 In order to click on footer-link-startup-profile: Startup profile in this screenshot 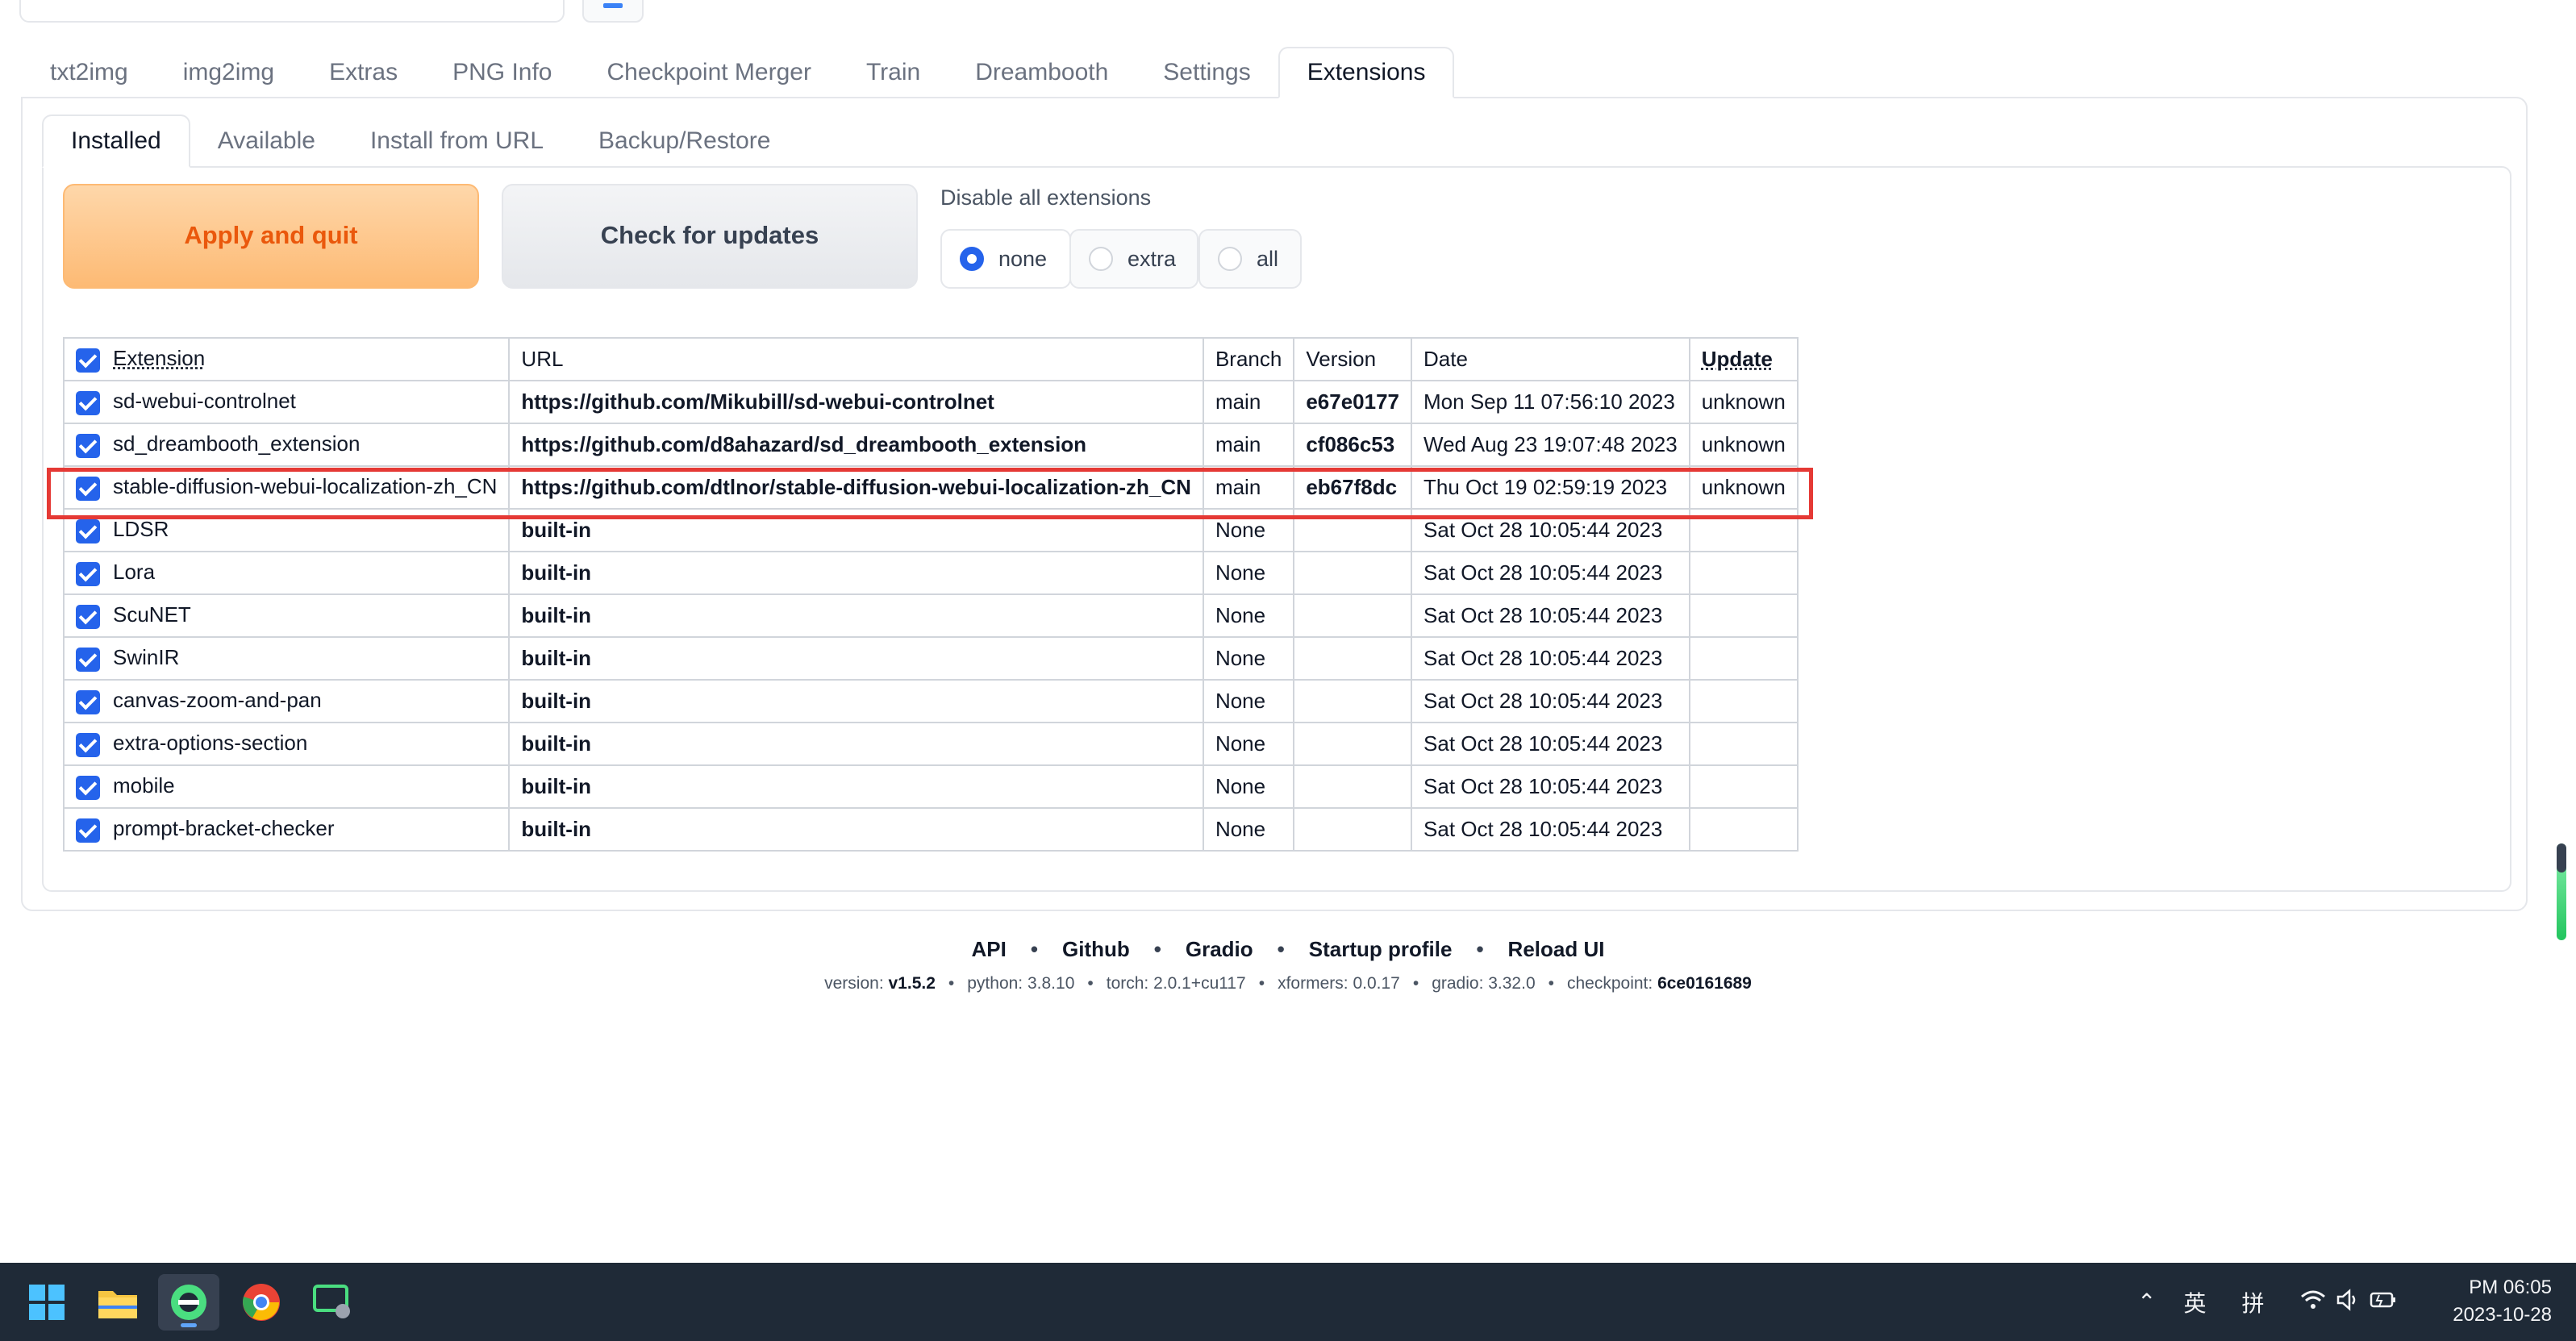, I will do `click(1381, 949)`.